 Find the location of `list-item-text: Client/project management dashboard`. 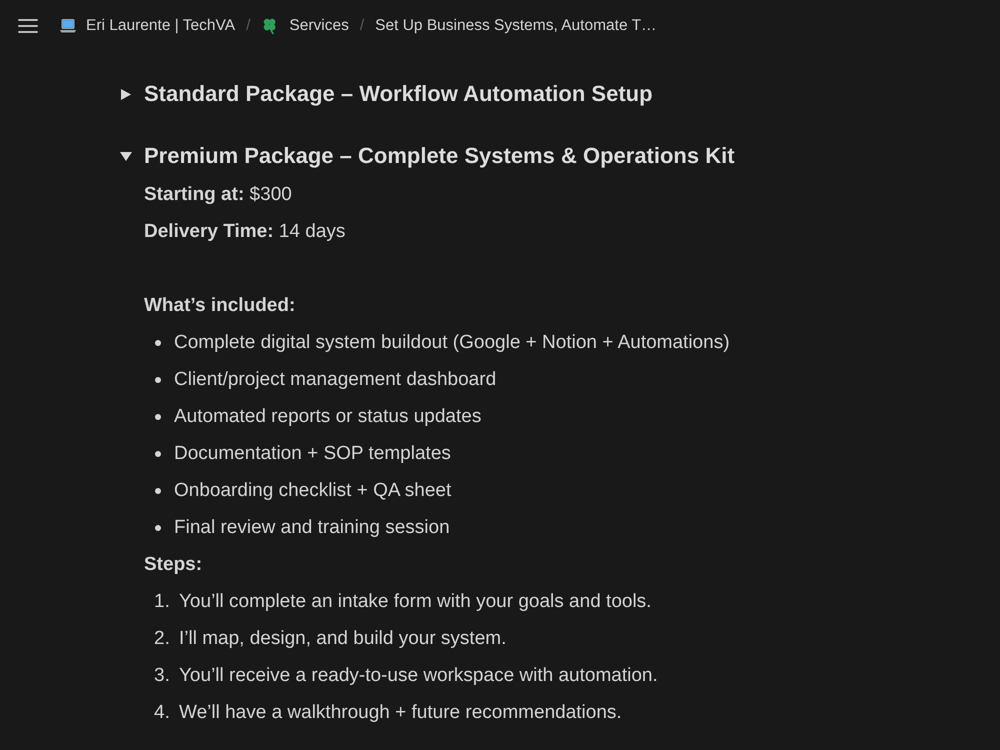

list-item-text: Client/project management dashboard is located at coordinates (335, 379).